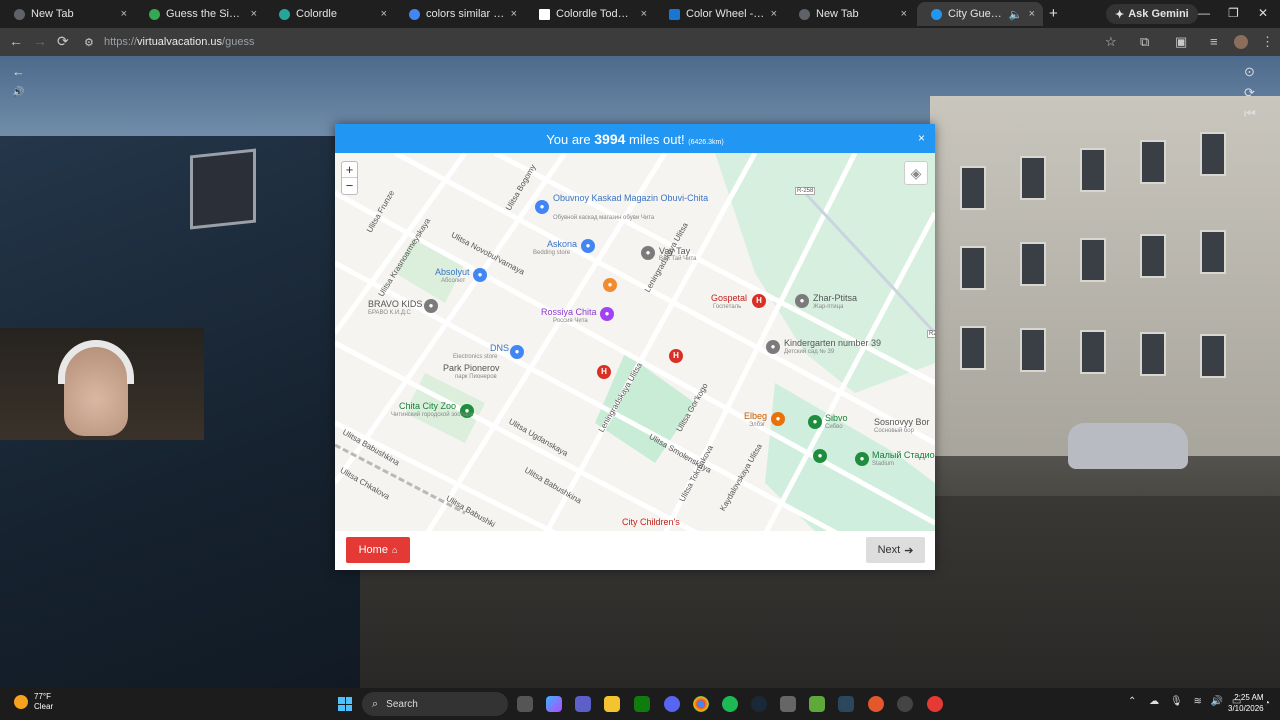  What do you see at coordinates (205, 14) in the screenshot?
I see `tab-label: Guess the Size - Worldle` at bounding box center [205, 14].